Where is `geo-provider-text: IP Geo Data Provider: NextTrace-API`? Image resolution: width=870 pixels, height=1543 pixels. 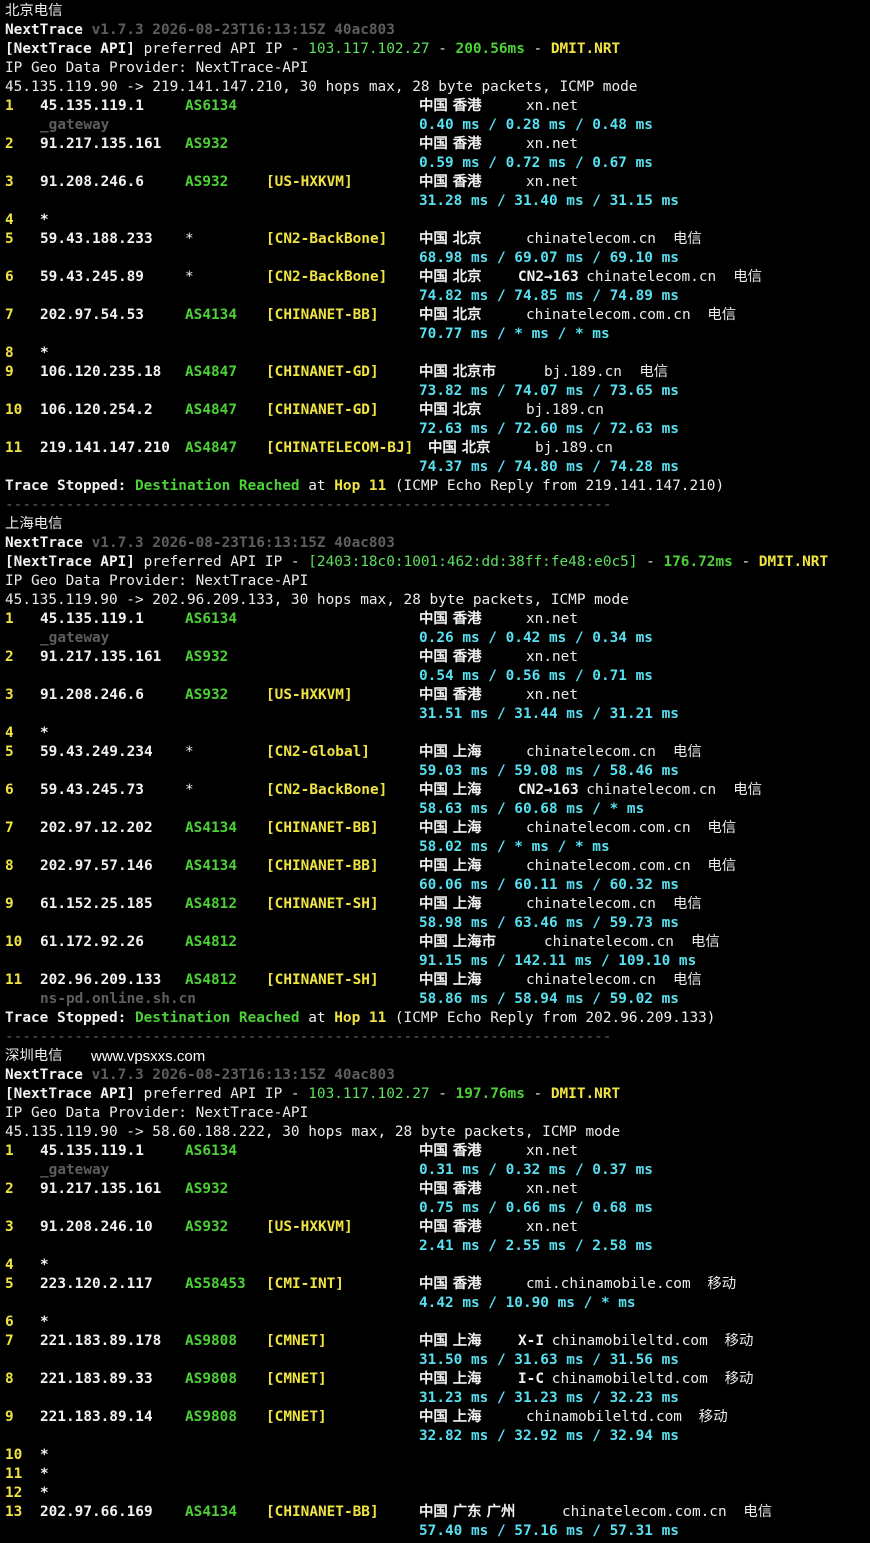 geo-provider-text: IP Geo Data Provider: NextTrace-API is located at coordinates (157, 581).